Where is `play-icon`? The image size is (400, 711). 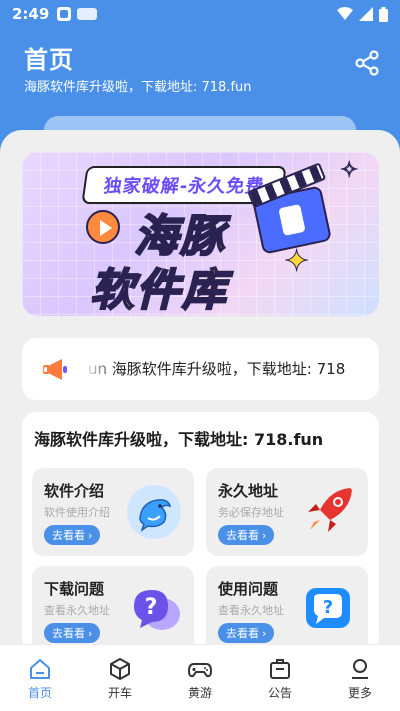
play-icon is located at coordinates (103, 227).